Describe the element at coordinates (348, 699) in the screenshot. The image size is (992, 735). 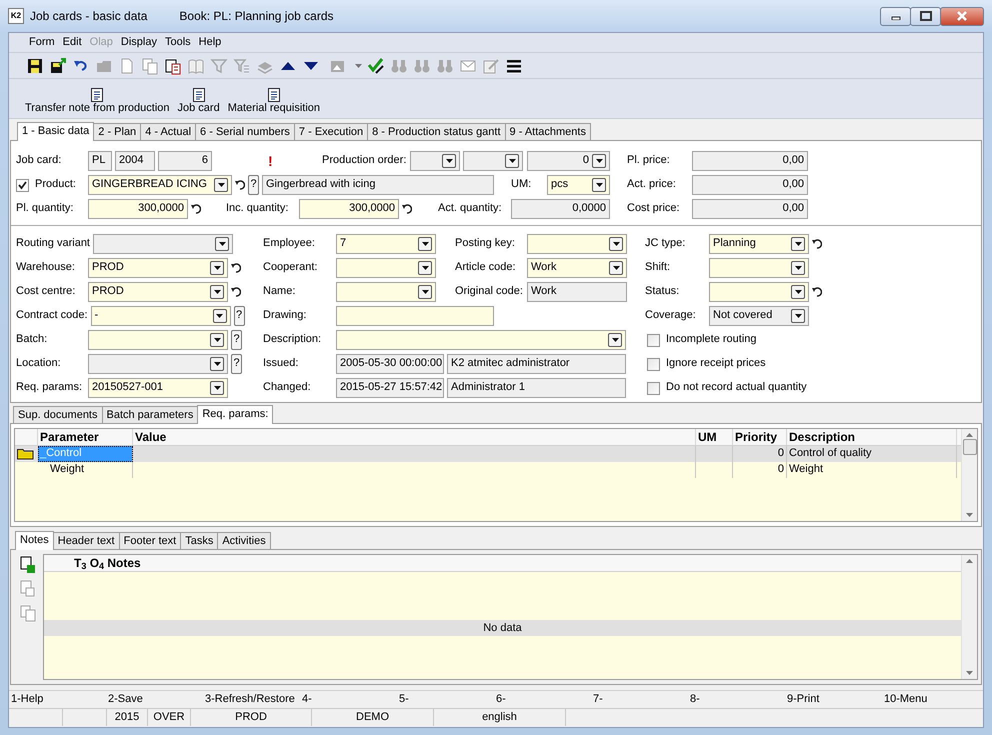
I see `function-key: 4-` at that location.